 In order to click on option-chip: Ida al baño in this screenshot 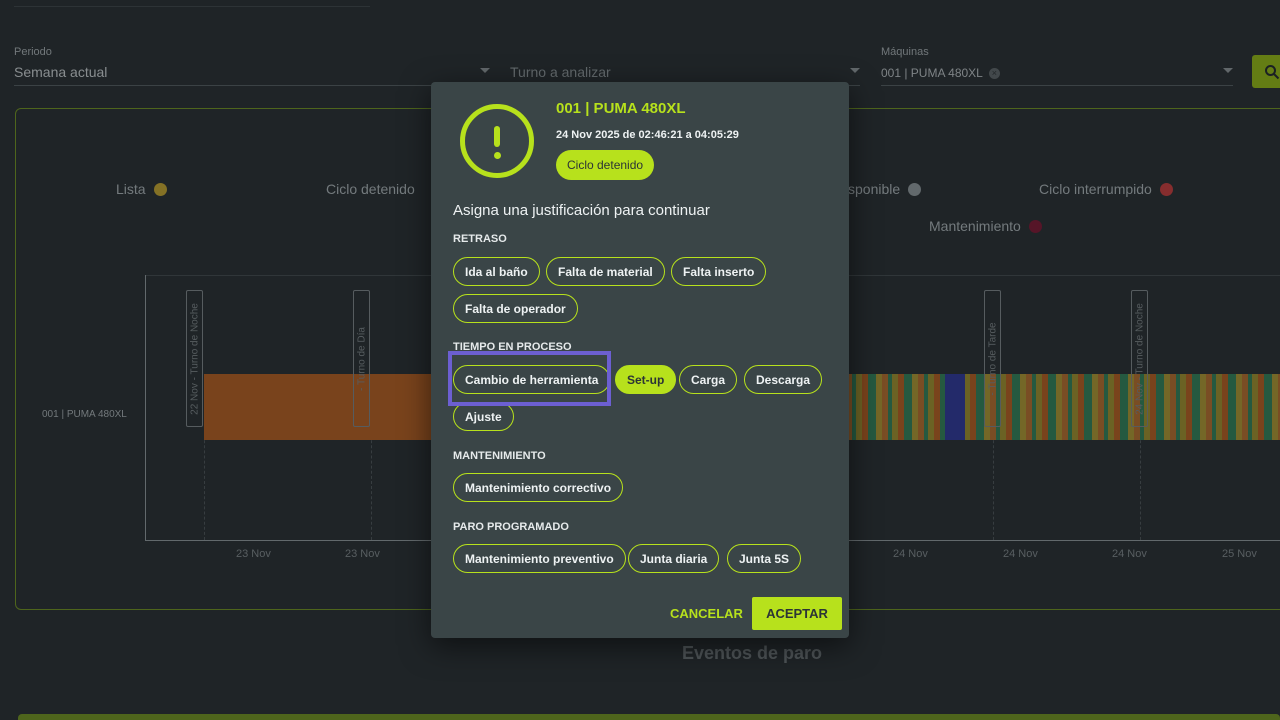, I will do `click(496, 271)`.